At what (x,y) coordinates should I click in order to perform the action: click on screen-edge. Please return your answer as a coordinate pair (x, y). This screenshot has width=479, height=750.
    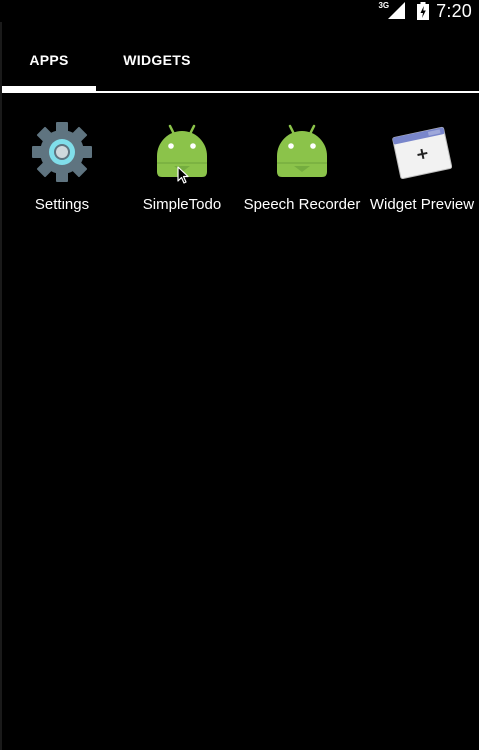
    Looking at the image, I should click on (1, 375).